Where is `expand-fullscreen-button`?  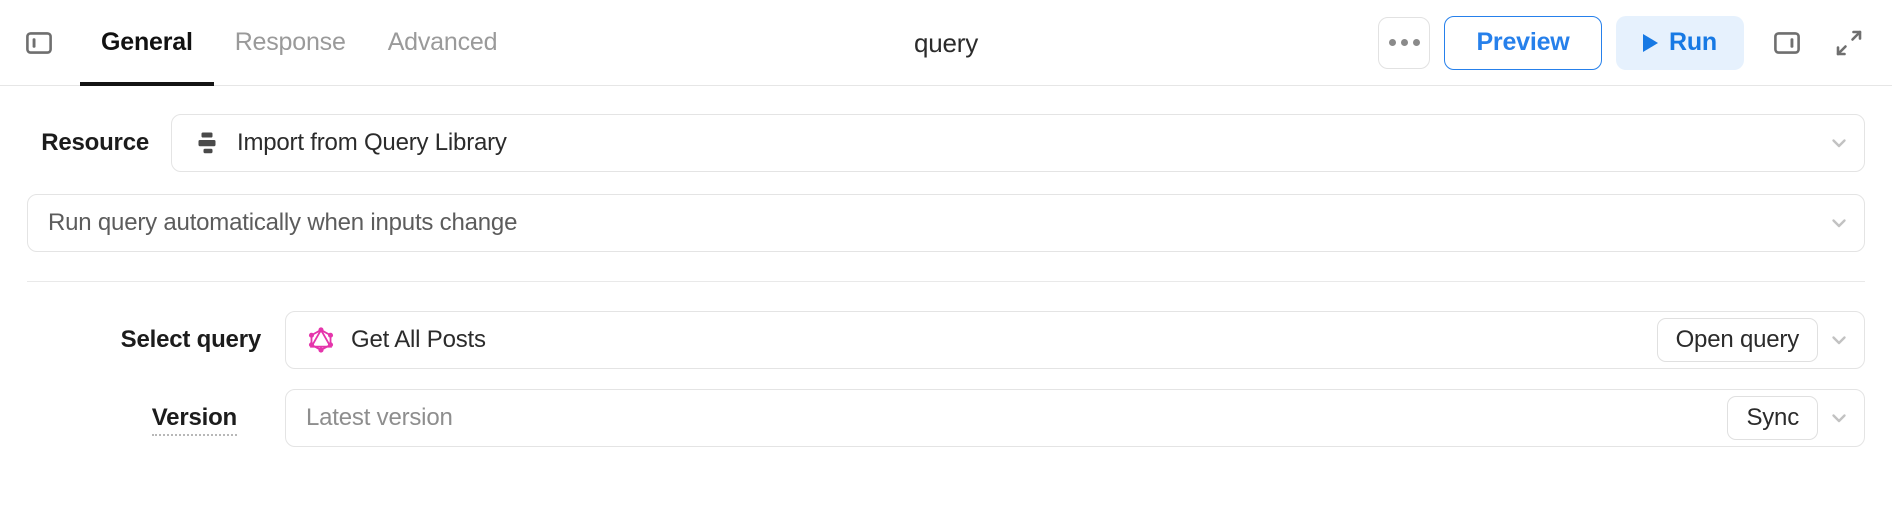
expand-fullscreen-button is located at coordinates (1849, 43).